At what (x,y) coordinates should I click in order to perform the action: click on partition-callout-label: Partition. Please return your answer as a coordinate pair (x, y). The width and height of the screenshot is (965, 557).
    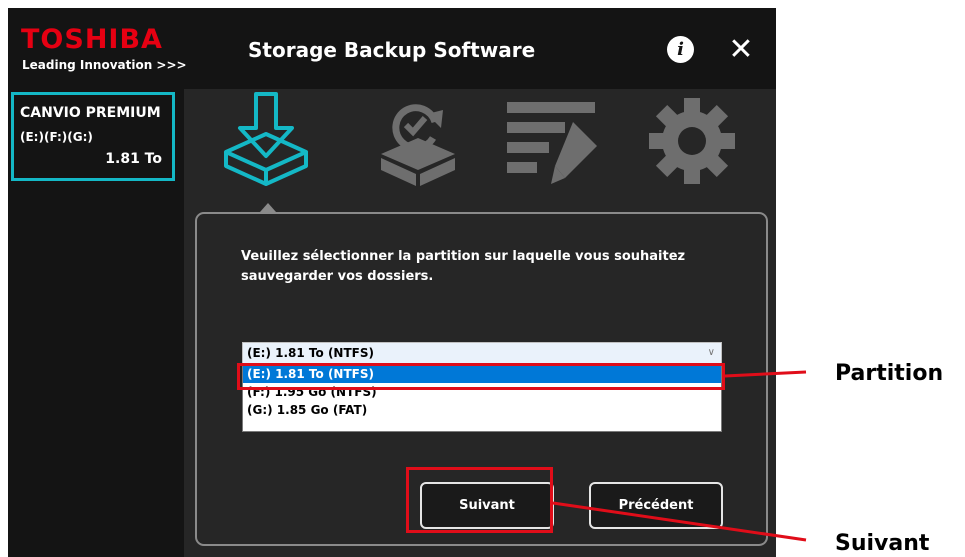
    Looking at the image, I should click on (889, 373).